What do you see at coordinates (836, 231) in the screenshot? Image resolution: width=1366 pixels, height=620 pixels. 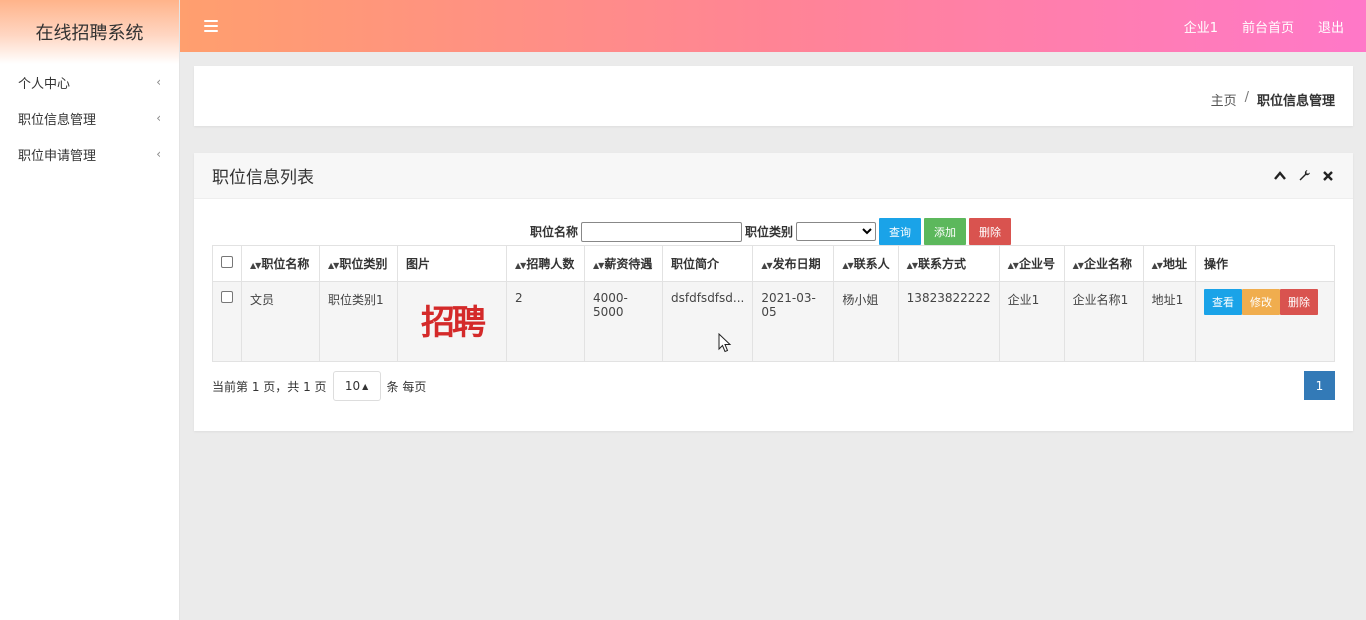 I see `job-category-select` at bounding box center [836, 231].